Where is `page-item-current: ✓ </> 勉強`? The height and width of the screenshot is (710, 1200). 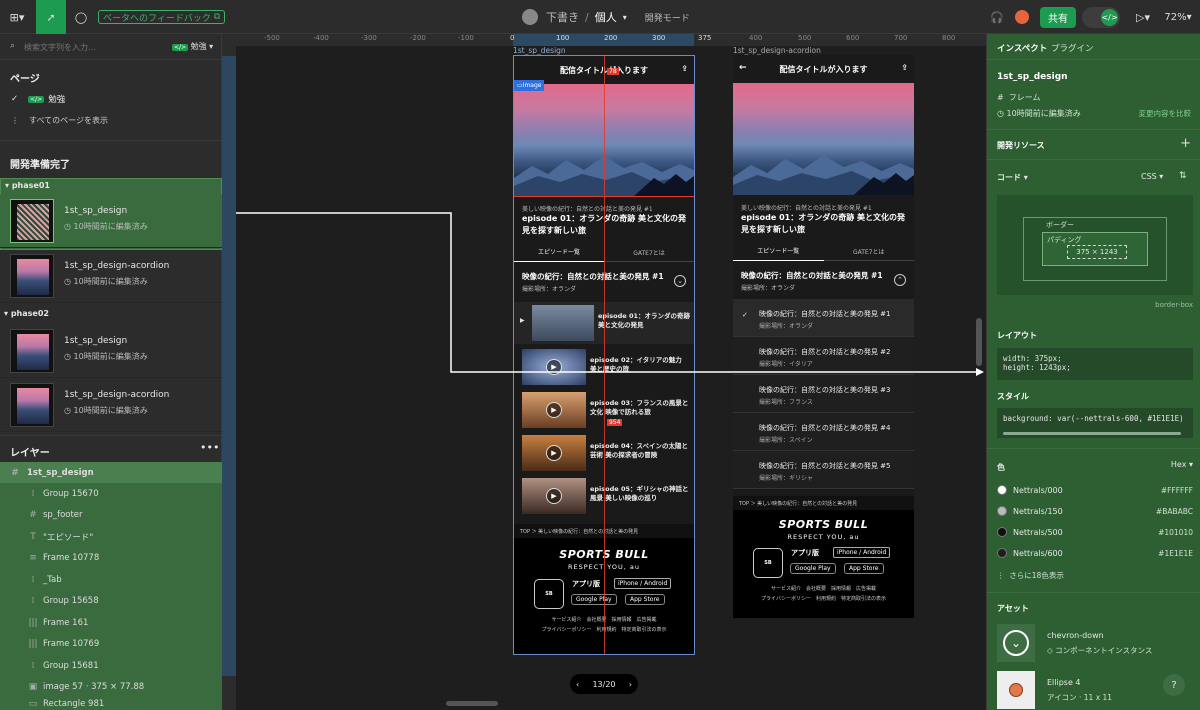
page-item-current: ✓ </> 勉強 is located at coordinates (111, 99).